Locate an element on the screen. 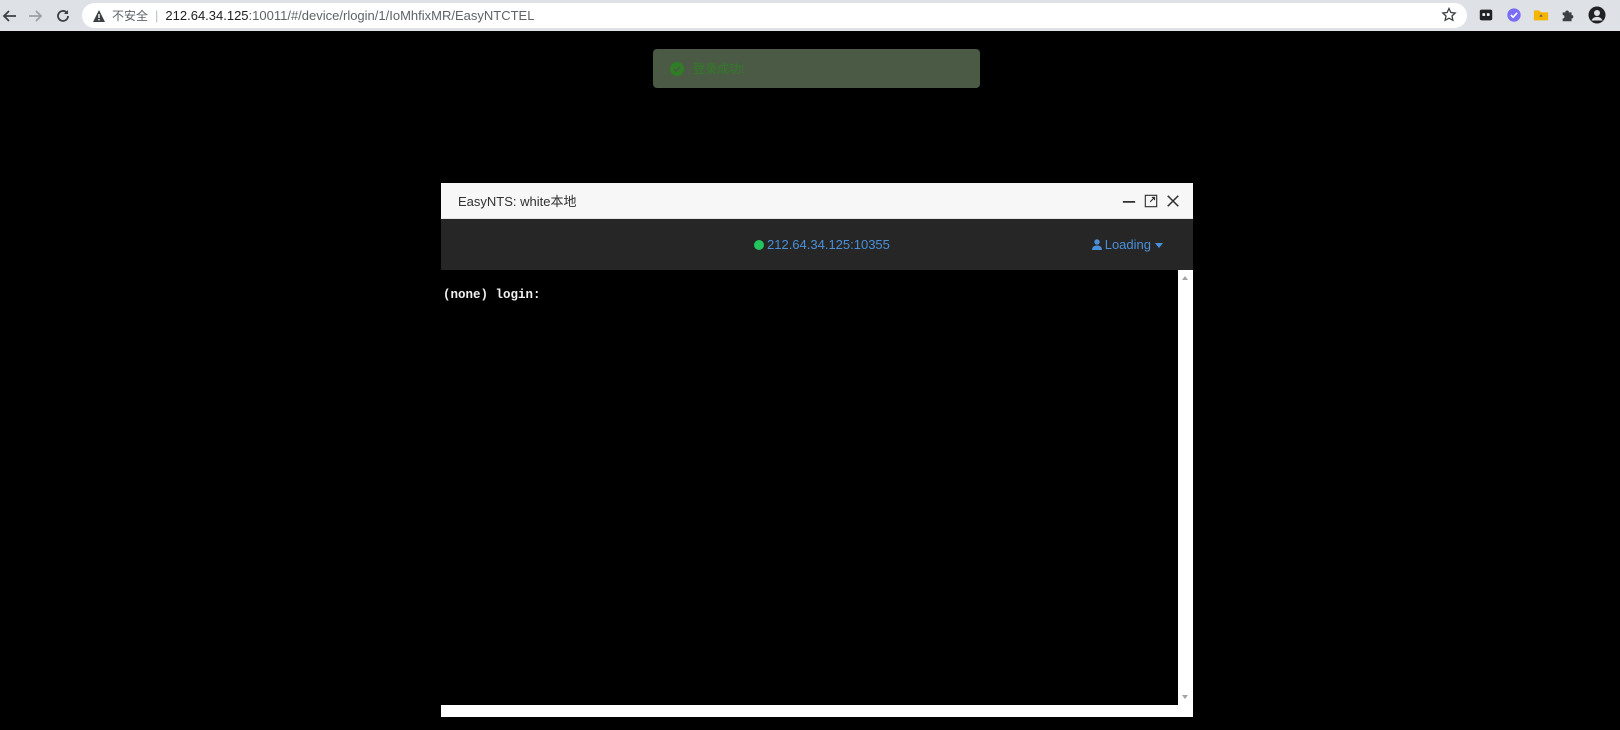  warning-icon is located at coordinates (99, 15).